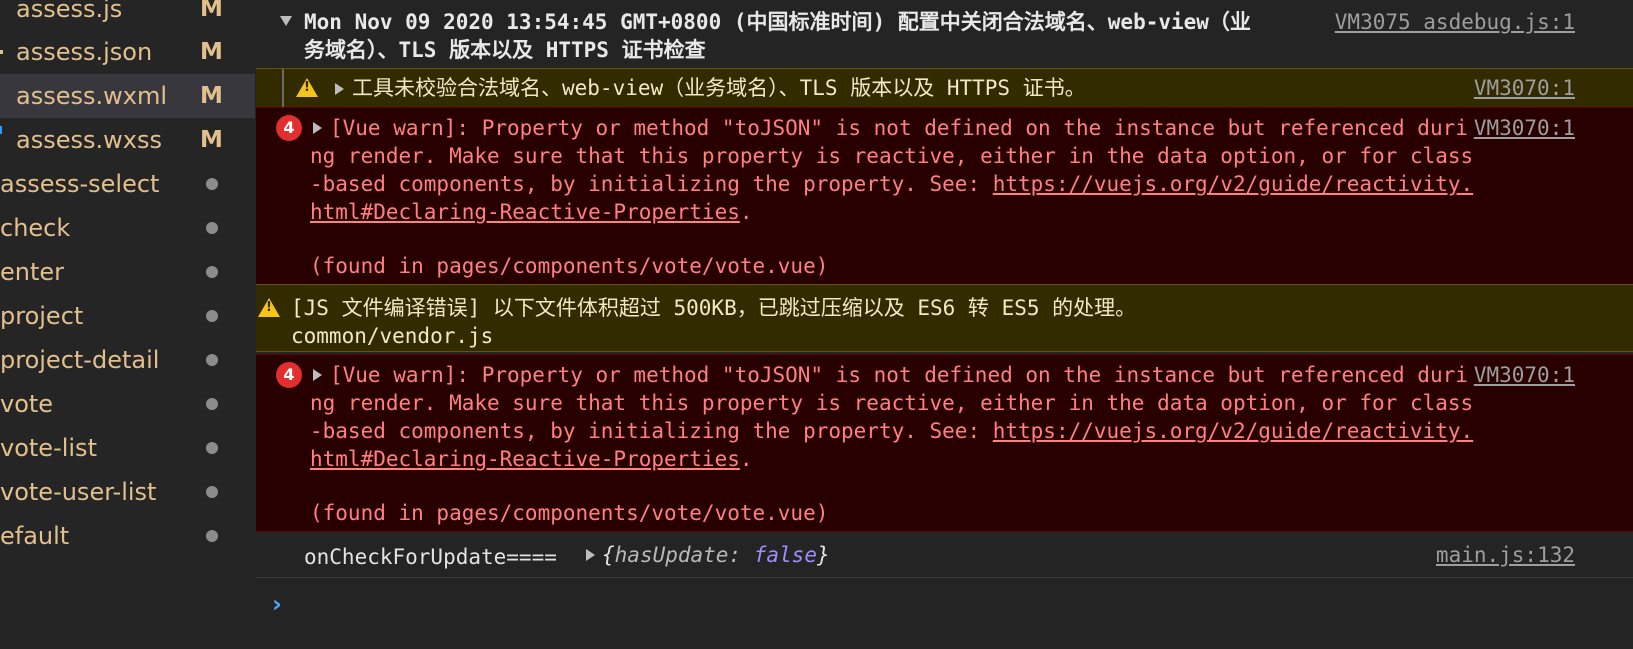 Image resolution: width=1633 pixels, height=649 pixels. Describe the element at coordinates (91, 96) in the screenshot. I see `file-name: assess.wxml` at that location.